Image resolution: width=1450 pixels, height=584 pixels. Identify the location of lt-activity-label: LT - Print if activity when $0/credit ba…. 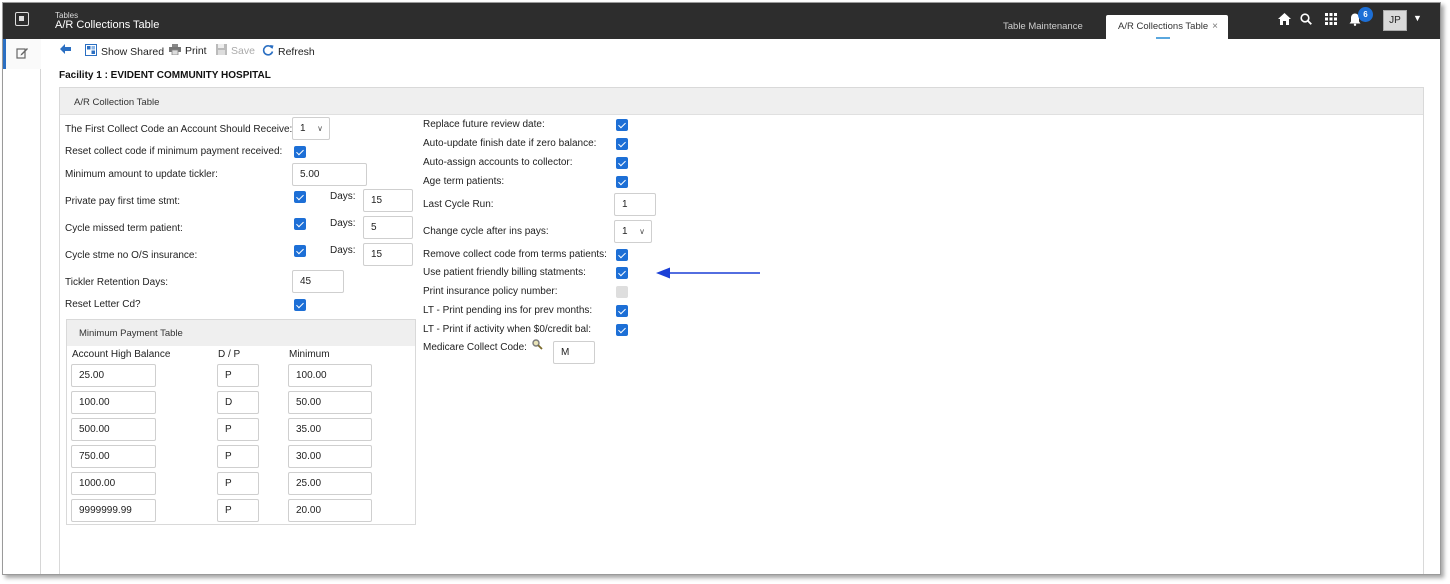
(507, 329).